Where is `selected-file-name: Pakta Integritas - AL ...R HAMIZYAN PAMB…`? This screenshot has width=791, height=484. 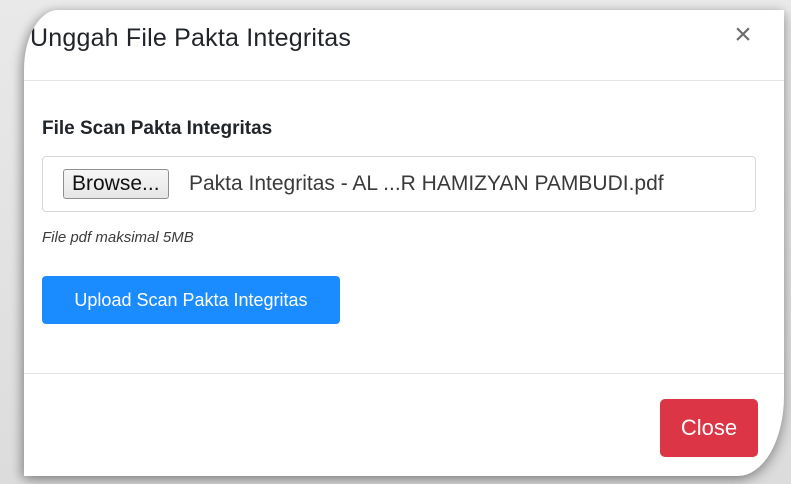 selected-file-name: Pakta Integritas - AL ...R HAMIZYAN PAMB… is located at coordinates (426, 183).